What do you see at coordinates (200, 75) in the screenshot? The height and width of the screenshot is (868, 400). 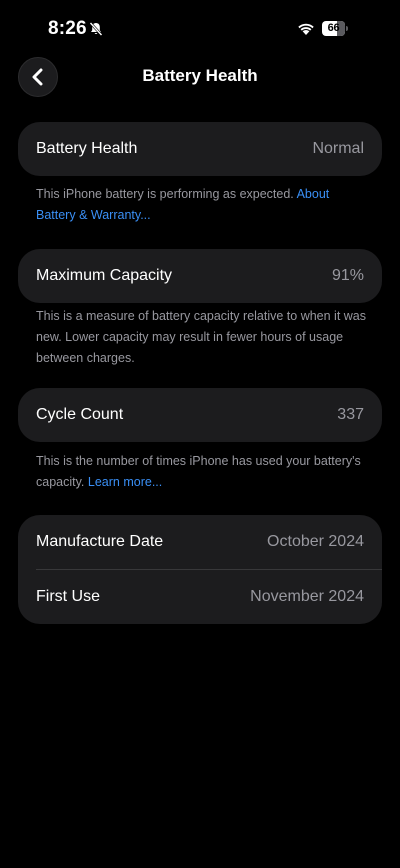 I see `page-title: Battery Health` at bounding box center [200, 75].